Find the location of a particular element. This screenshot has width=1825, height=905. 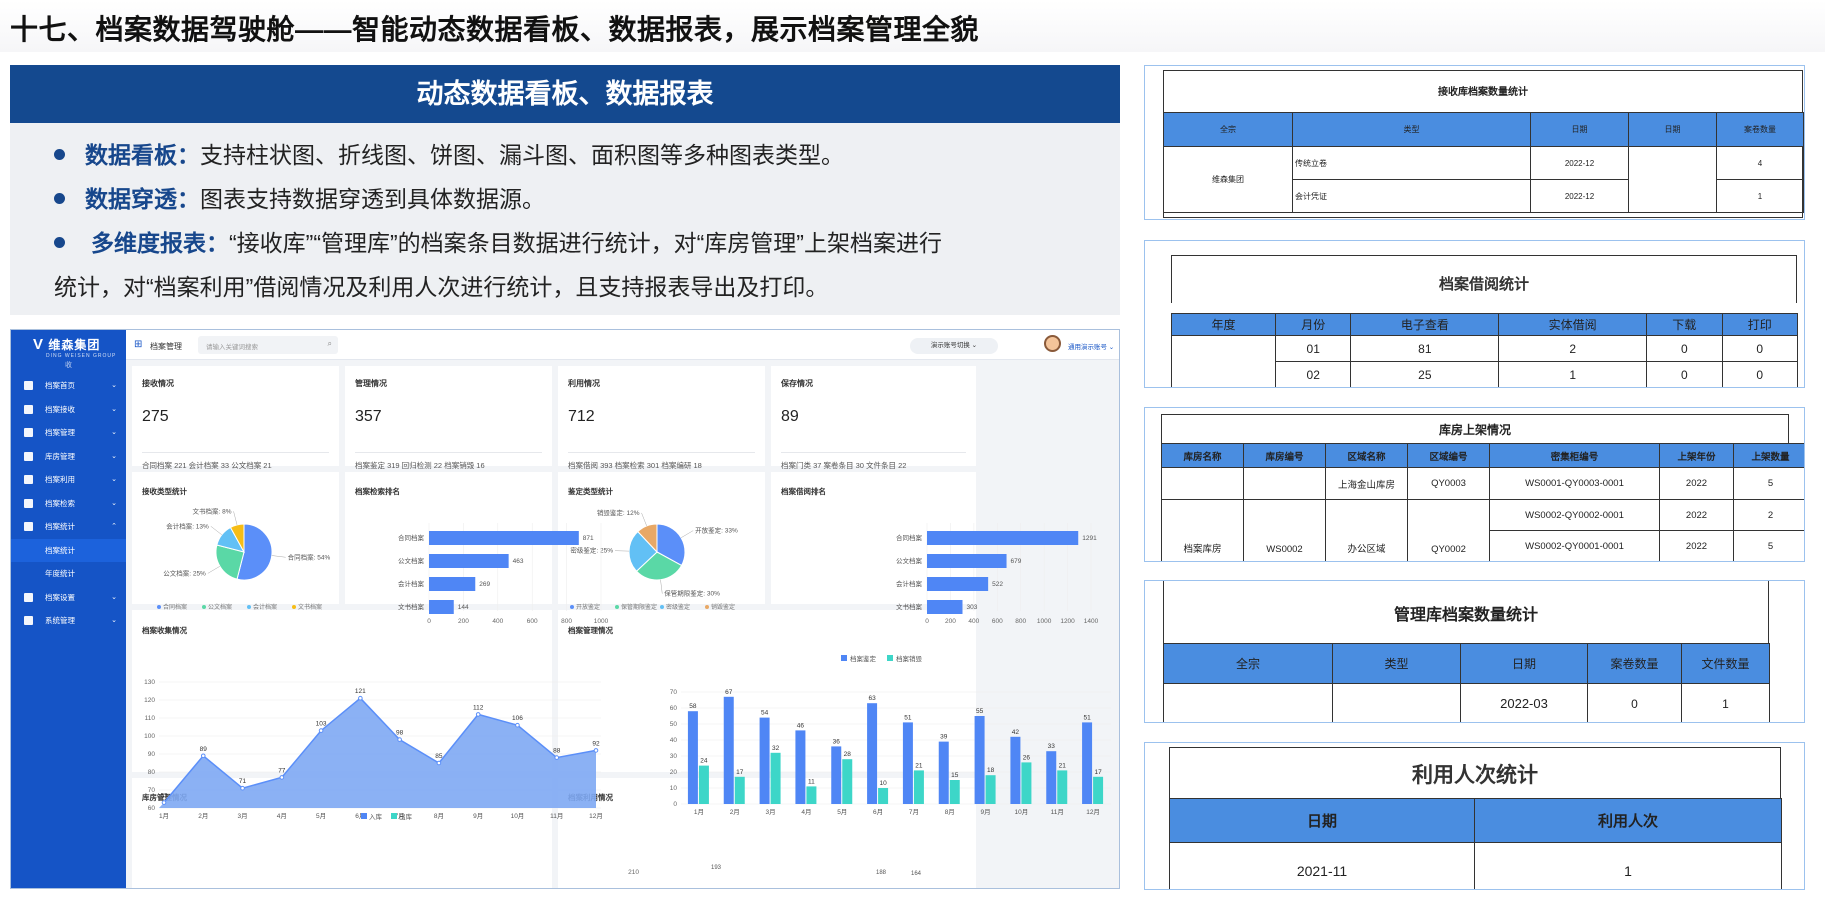

category-label: 文书档案 is located at coordinates (909, 606).